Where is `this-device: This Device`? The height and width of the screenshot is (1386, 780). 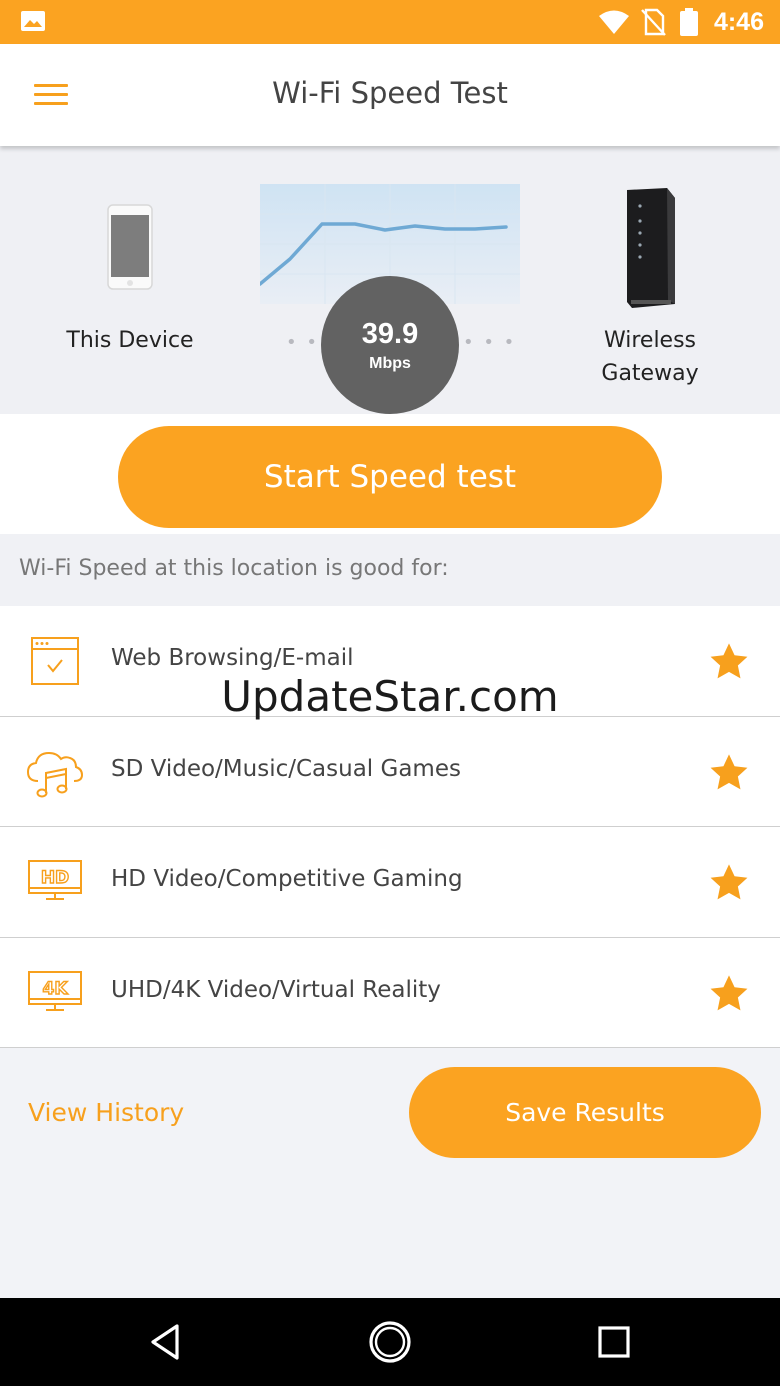
this-device: This Device is located at coordinates (130, 282).